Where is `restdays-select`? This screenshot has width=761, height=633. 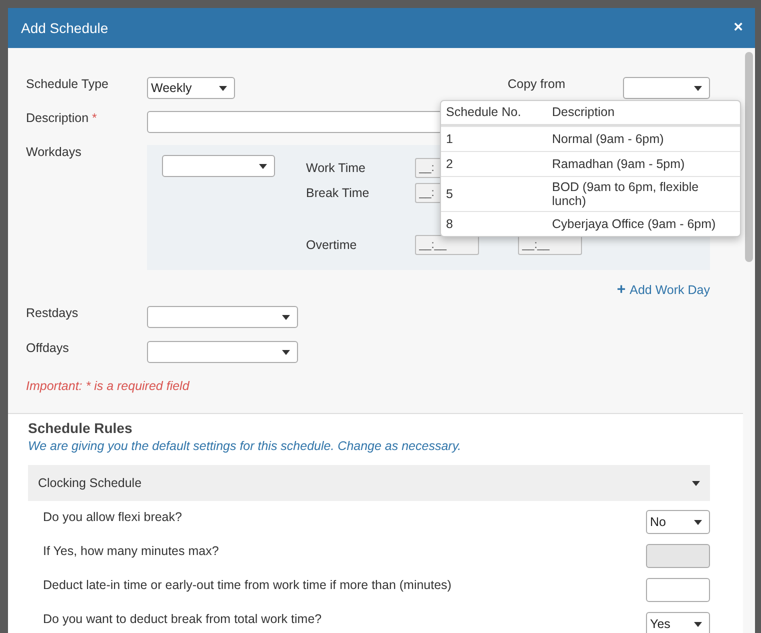 restdays-select is located at coordinates (222, 317).